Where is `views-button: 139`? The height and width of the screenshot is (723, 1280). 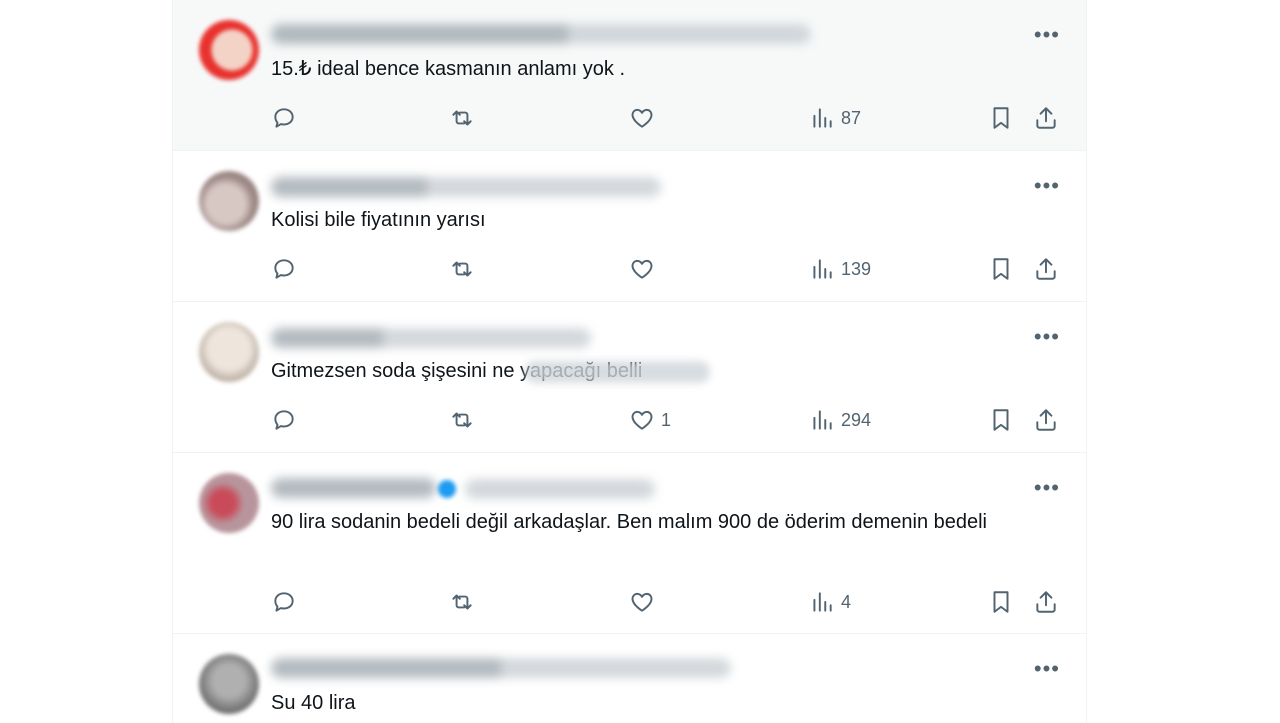 views-button: 139 is located at coordinates (840, 269).